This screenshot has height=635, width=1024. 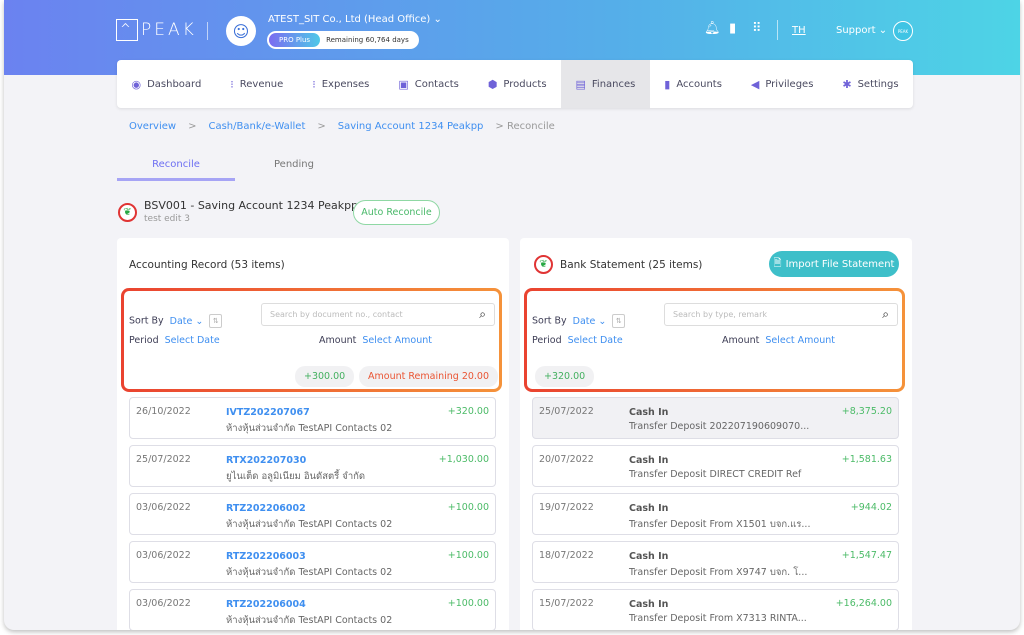 What do you see at coordinates (338, 340) in the screenshot?
I see `amount-label: Amount` at bounding box center [338, 340].